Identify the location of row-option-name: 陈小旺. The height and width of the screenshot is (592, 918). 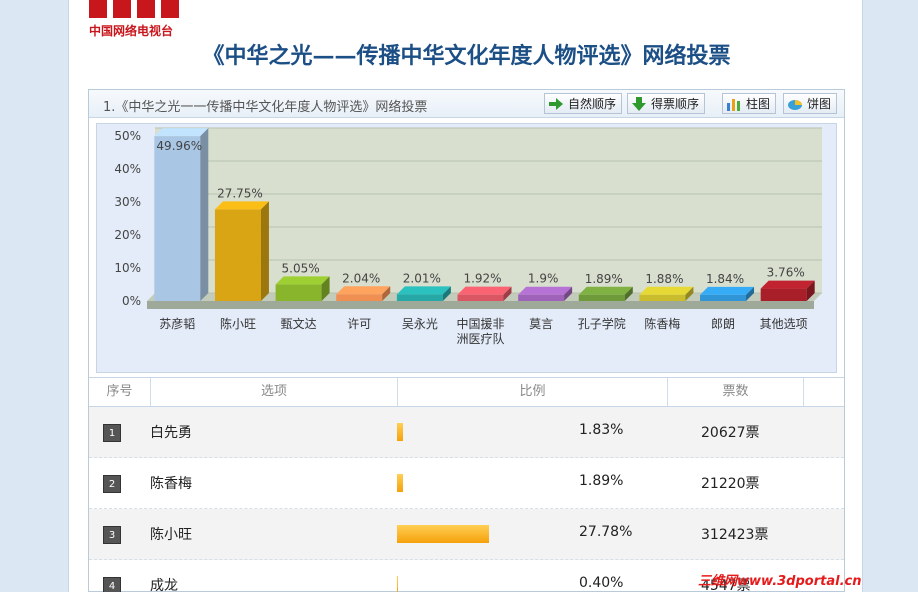
(171, 535).